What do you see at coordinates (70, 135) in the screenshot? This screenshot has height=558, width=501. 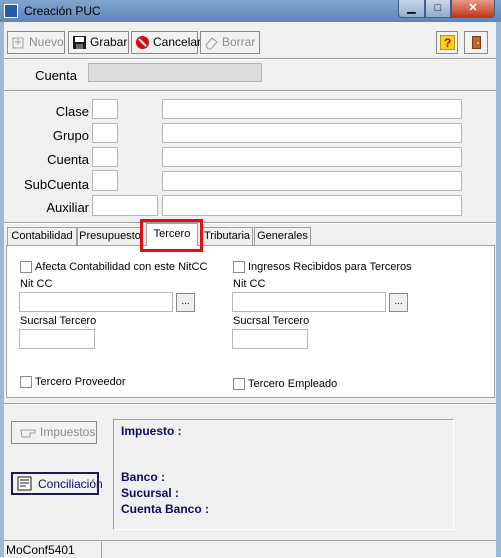 I see `grupo-label: Grupo` at bounding box center [70, 135].